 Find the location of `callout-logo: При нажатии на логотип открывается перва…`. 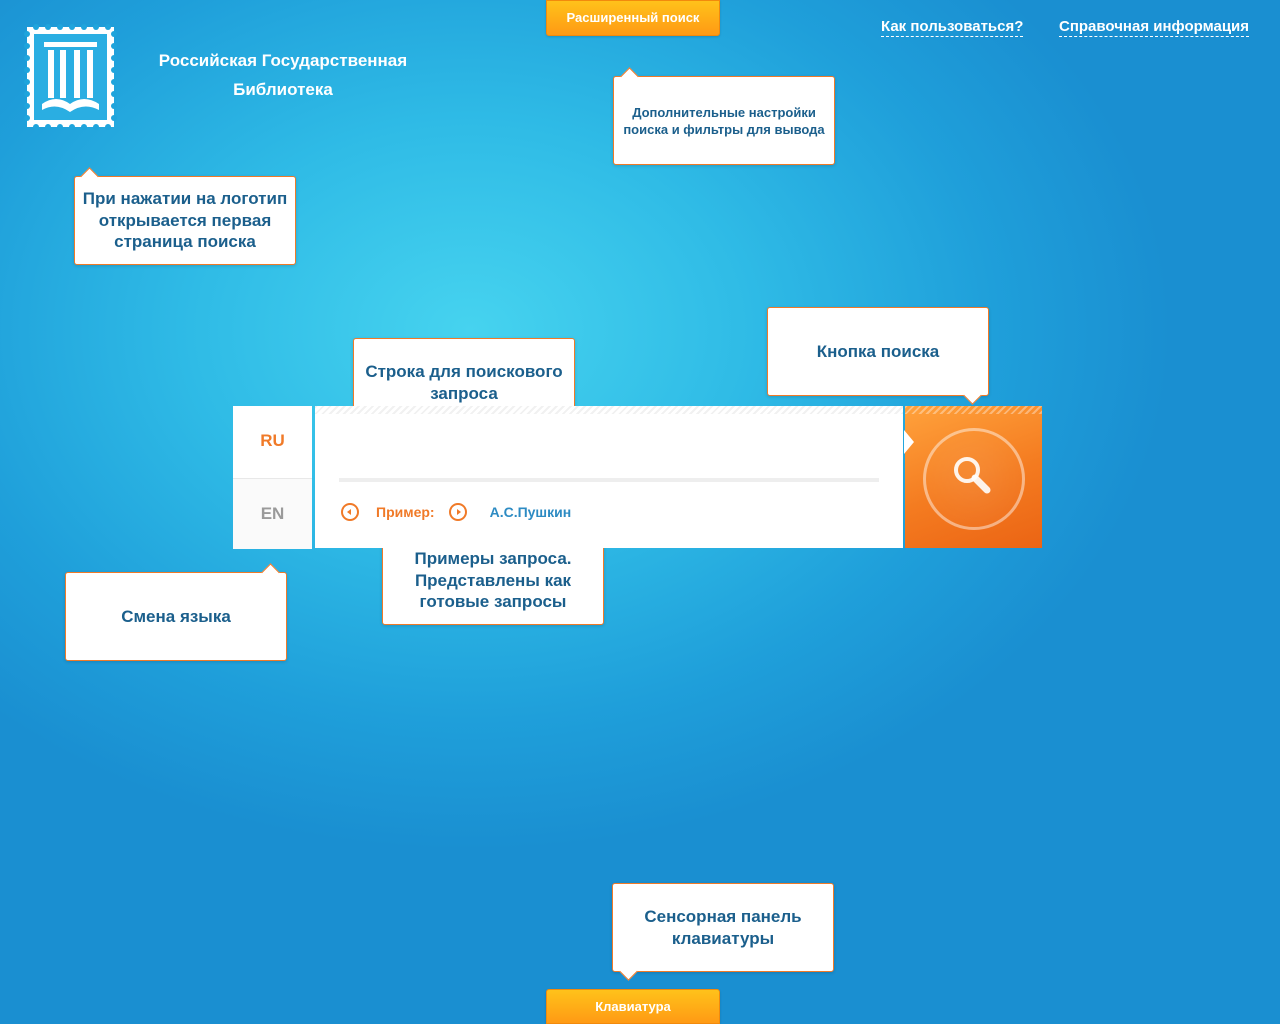

callout-logo: При нажатии на логотип открывается перва… is located at coordinates (185, 216).